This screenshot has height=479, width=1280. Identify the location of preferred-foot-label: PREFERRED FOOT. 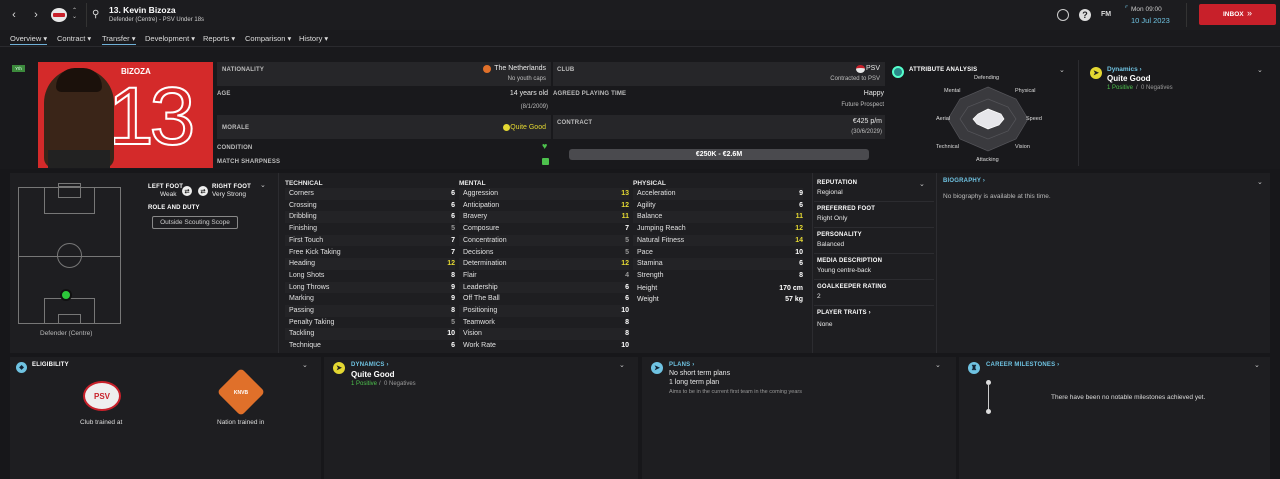
(846, 209).